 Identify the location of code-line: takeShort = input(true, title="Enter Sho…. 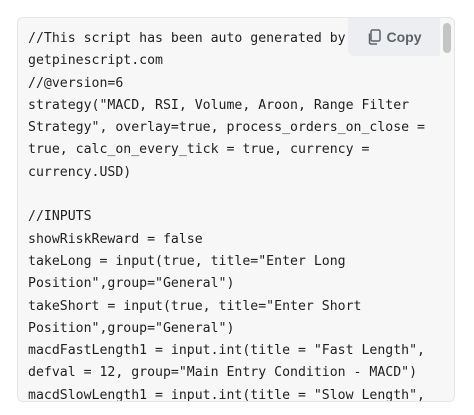
(195, 306).